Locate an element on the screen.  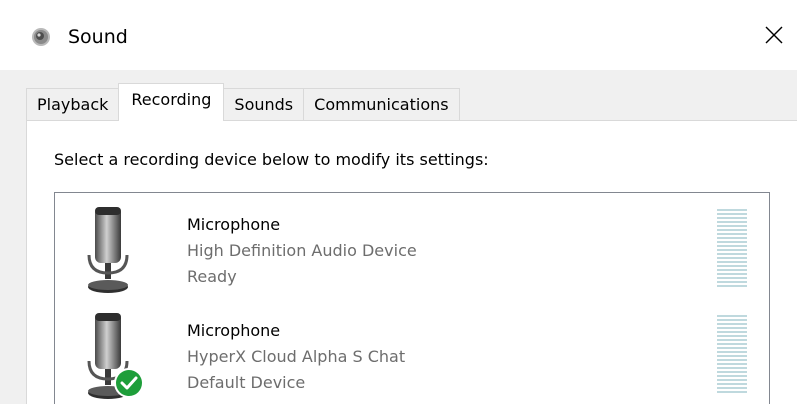
device-description: HyperX Cloud Alpha S Chat is located at coordinates (296, 356).